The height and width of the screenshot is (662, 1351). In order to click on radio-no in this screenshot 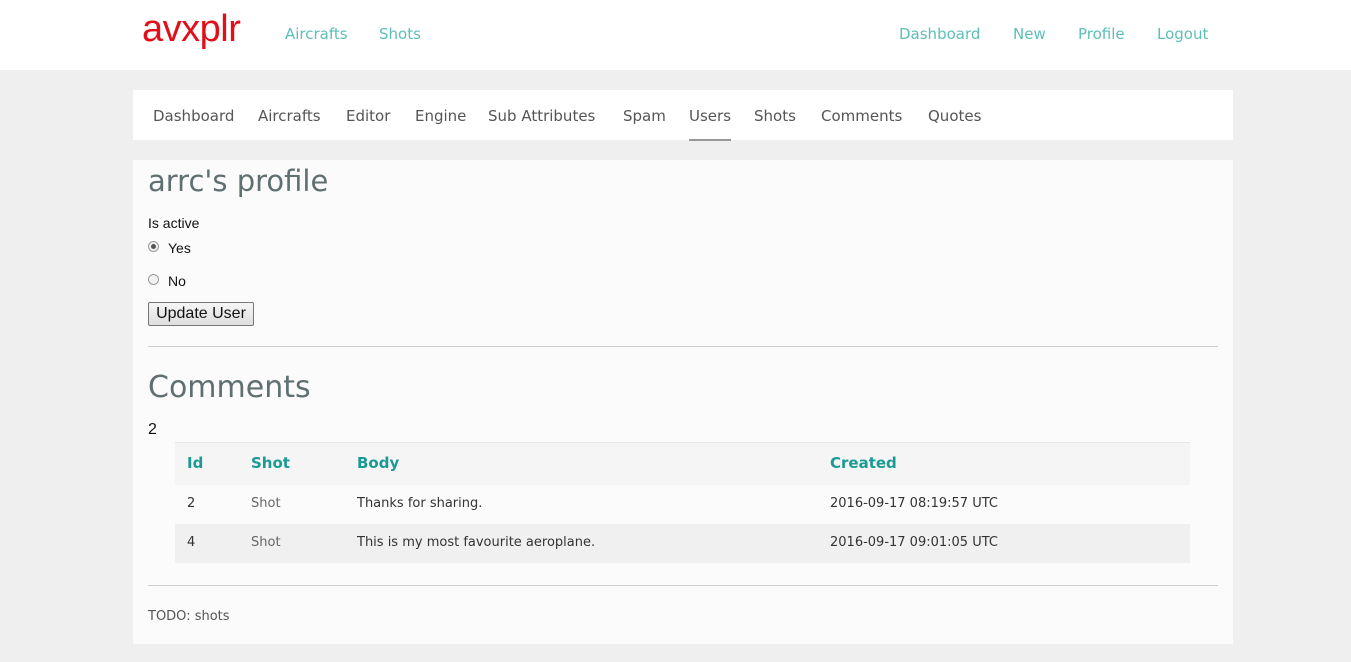, I will do `click(153, 279)`.